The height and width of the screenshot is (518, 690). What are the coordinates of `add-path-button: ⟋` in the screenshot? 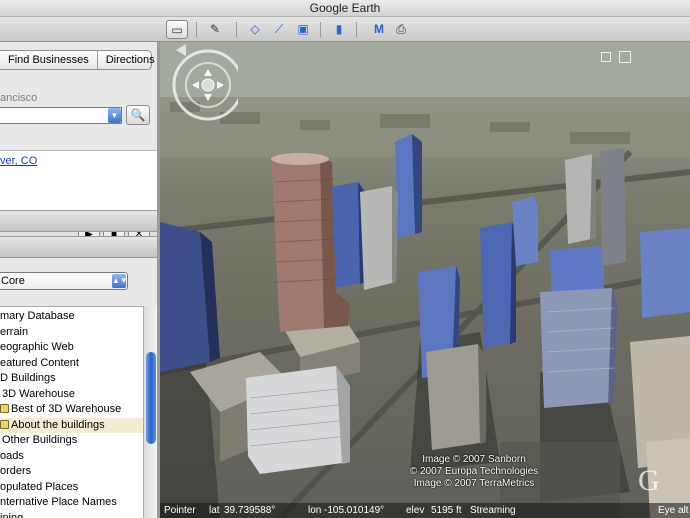 It's located at (279, 29).